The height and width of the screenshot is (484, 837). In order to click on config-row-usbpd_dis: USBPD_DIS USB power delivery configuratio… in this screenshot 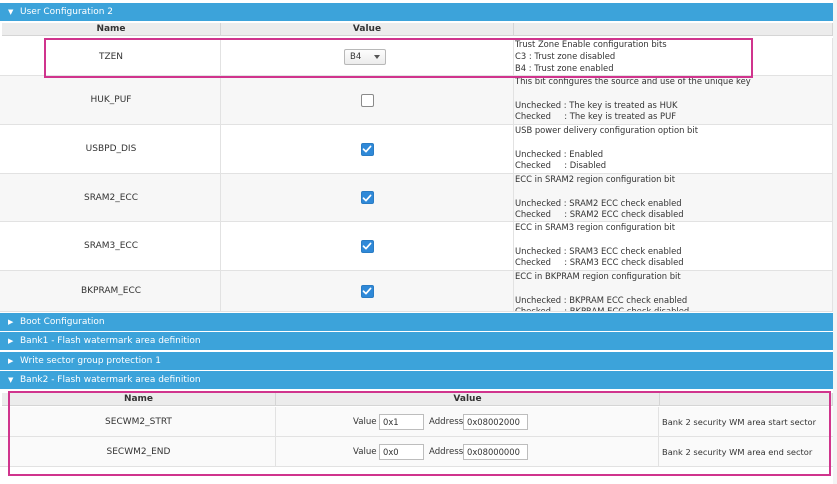, I will do `click(416, 149)`.